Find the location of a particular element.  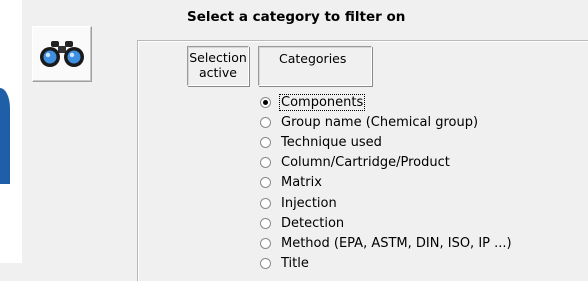

category-option-matrix: Matrix is located at coordinates (386, 183).